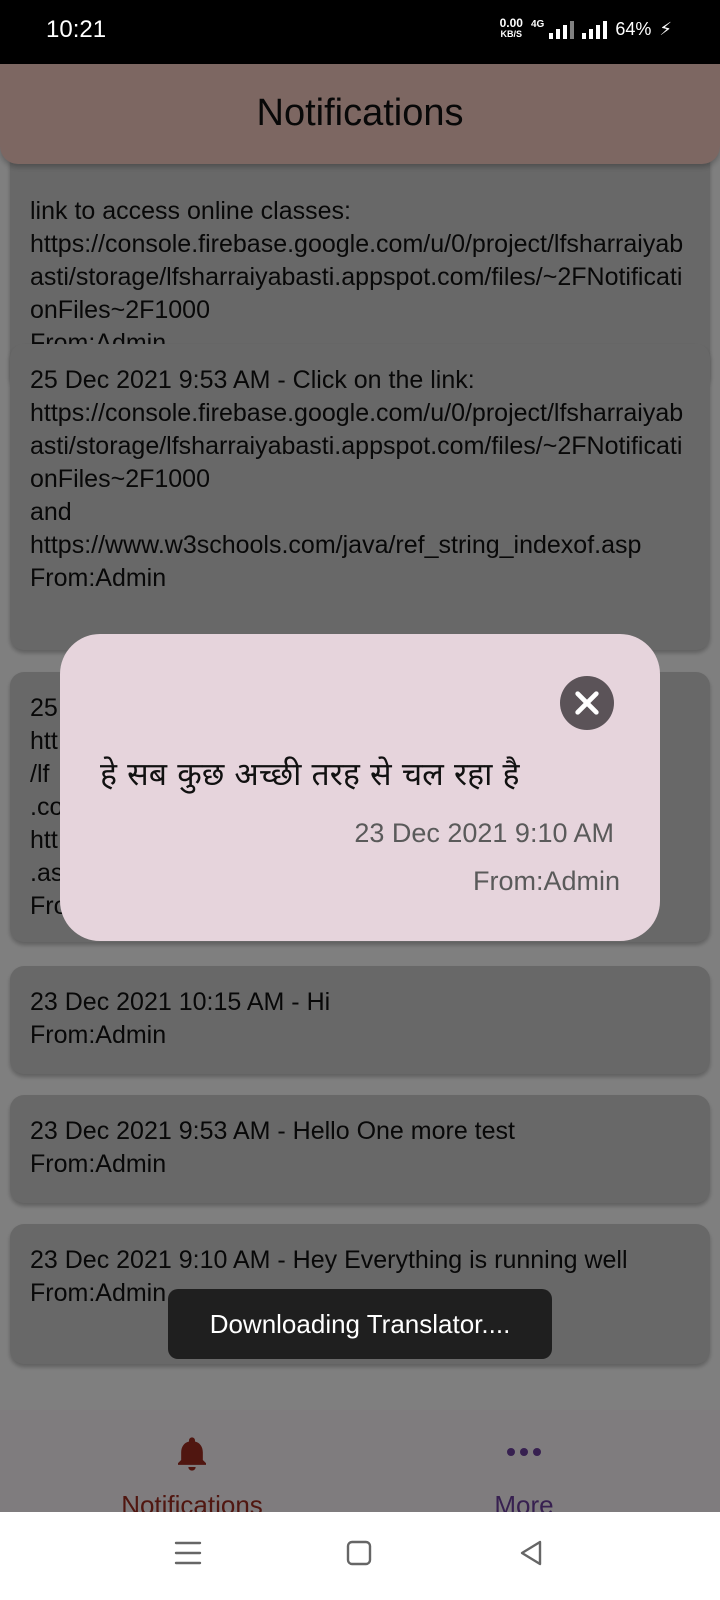  I want to click on charging-icon: ⚡, so click(665, 28).